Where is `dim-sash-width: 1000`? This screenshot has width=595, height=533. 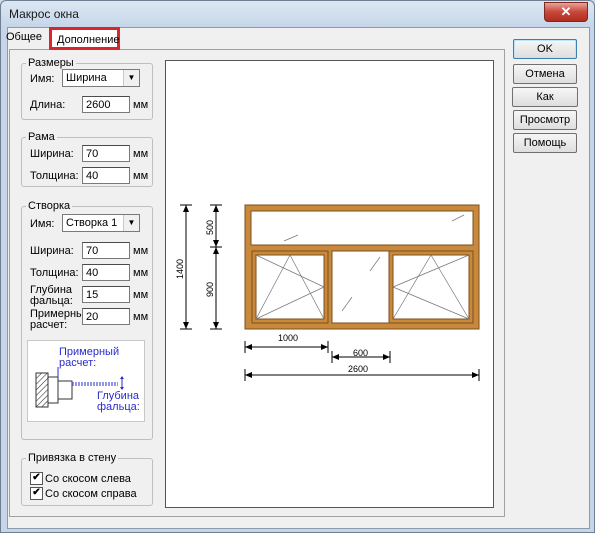
dim-sash-width: 1000 is located at coordinates (288, 338).